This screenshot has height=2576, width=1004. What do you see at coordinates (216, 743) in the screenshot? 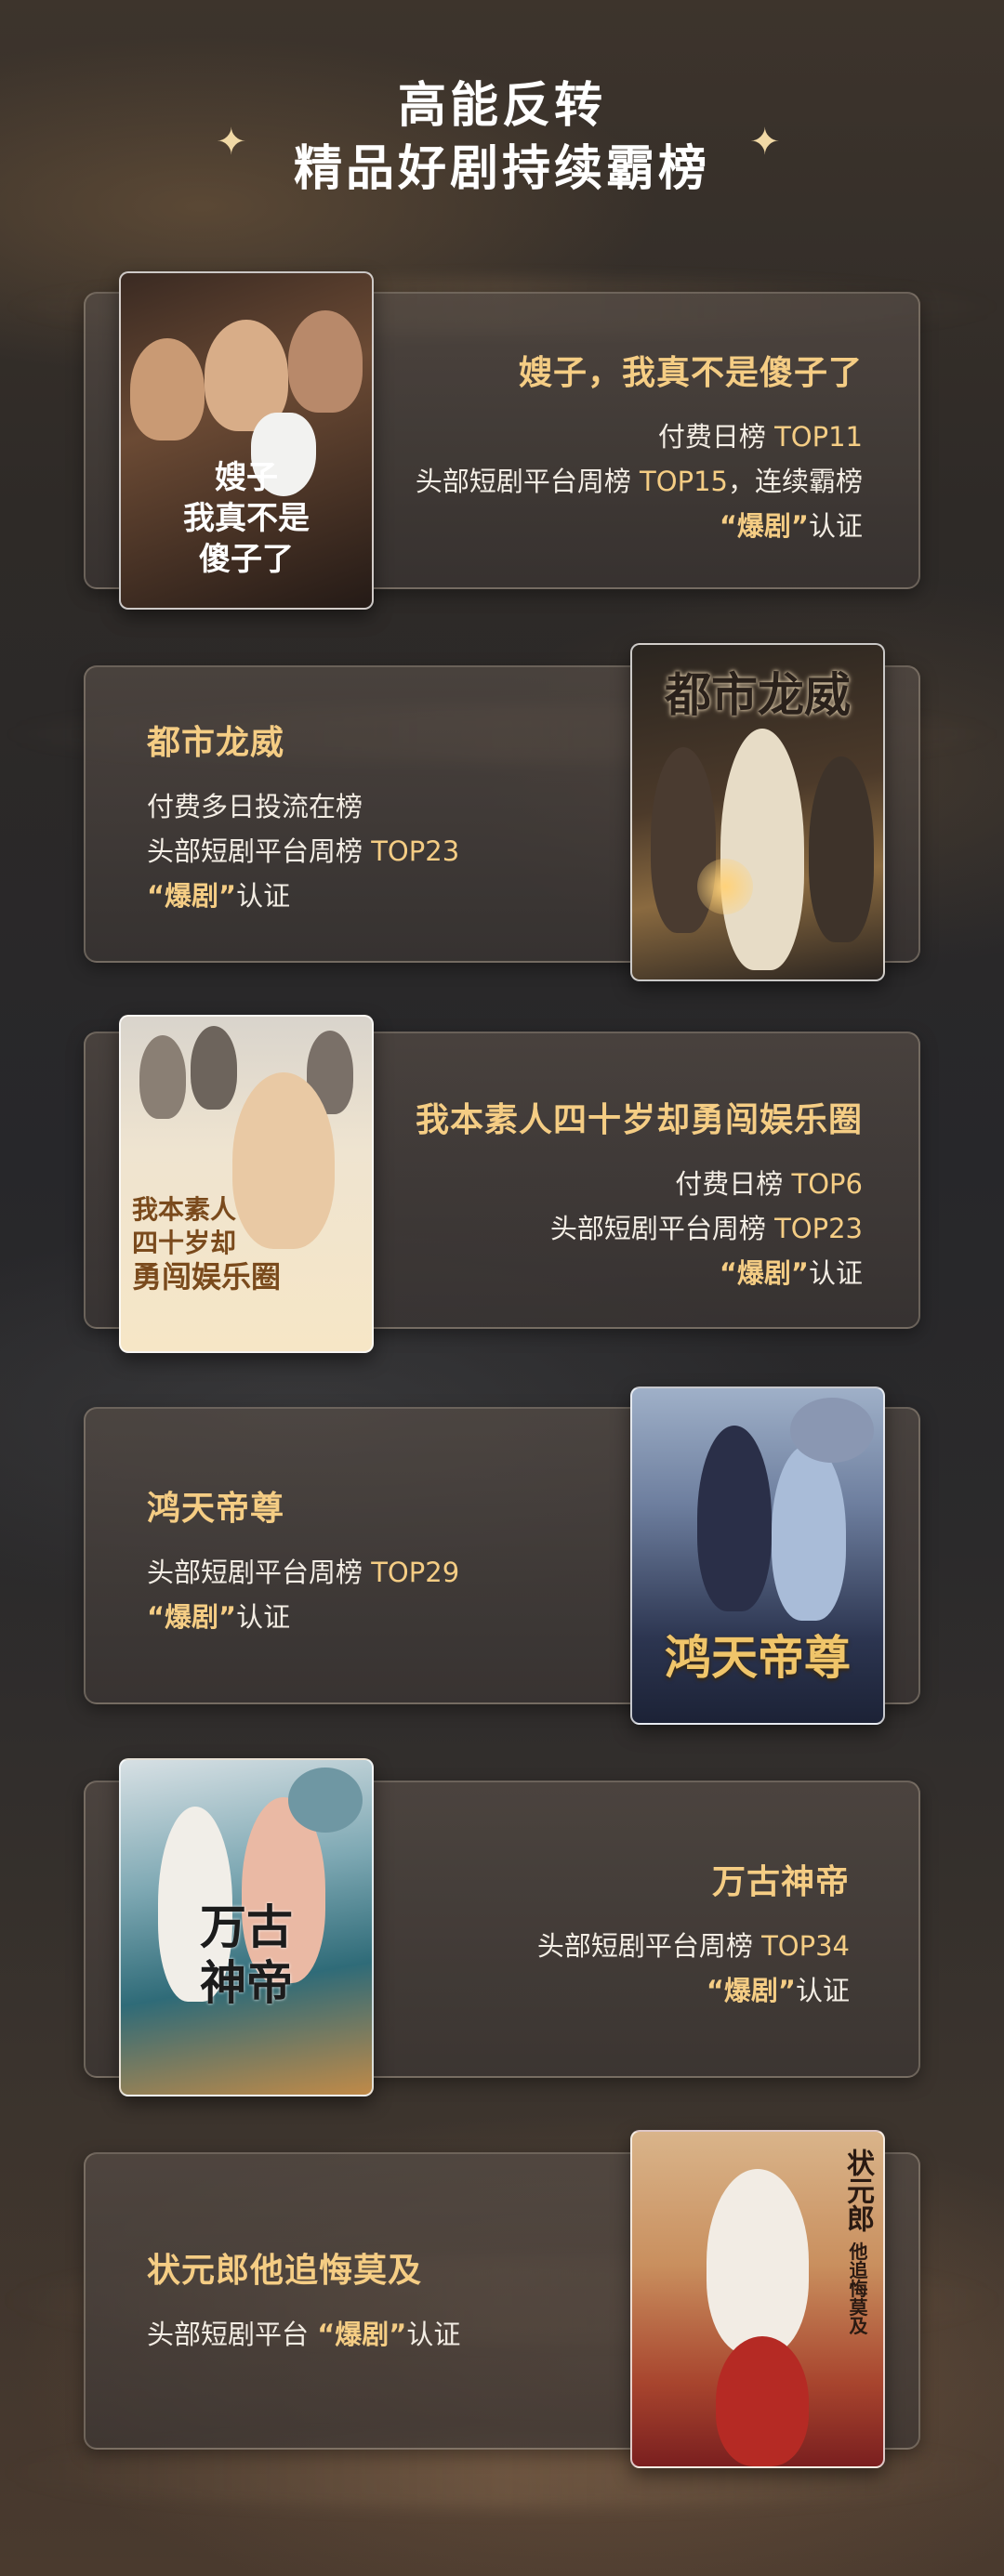
I see `drama-title: 都市龙威` at bounding box center [216, 743].